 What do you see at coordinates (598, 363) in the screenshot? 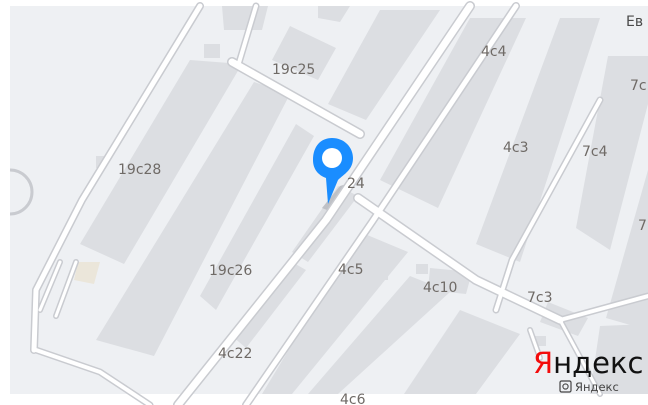
I see `logo-text: ндекс` at bounding box center [598, 363].